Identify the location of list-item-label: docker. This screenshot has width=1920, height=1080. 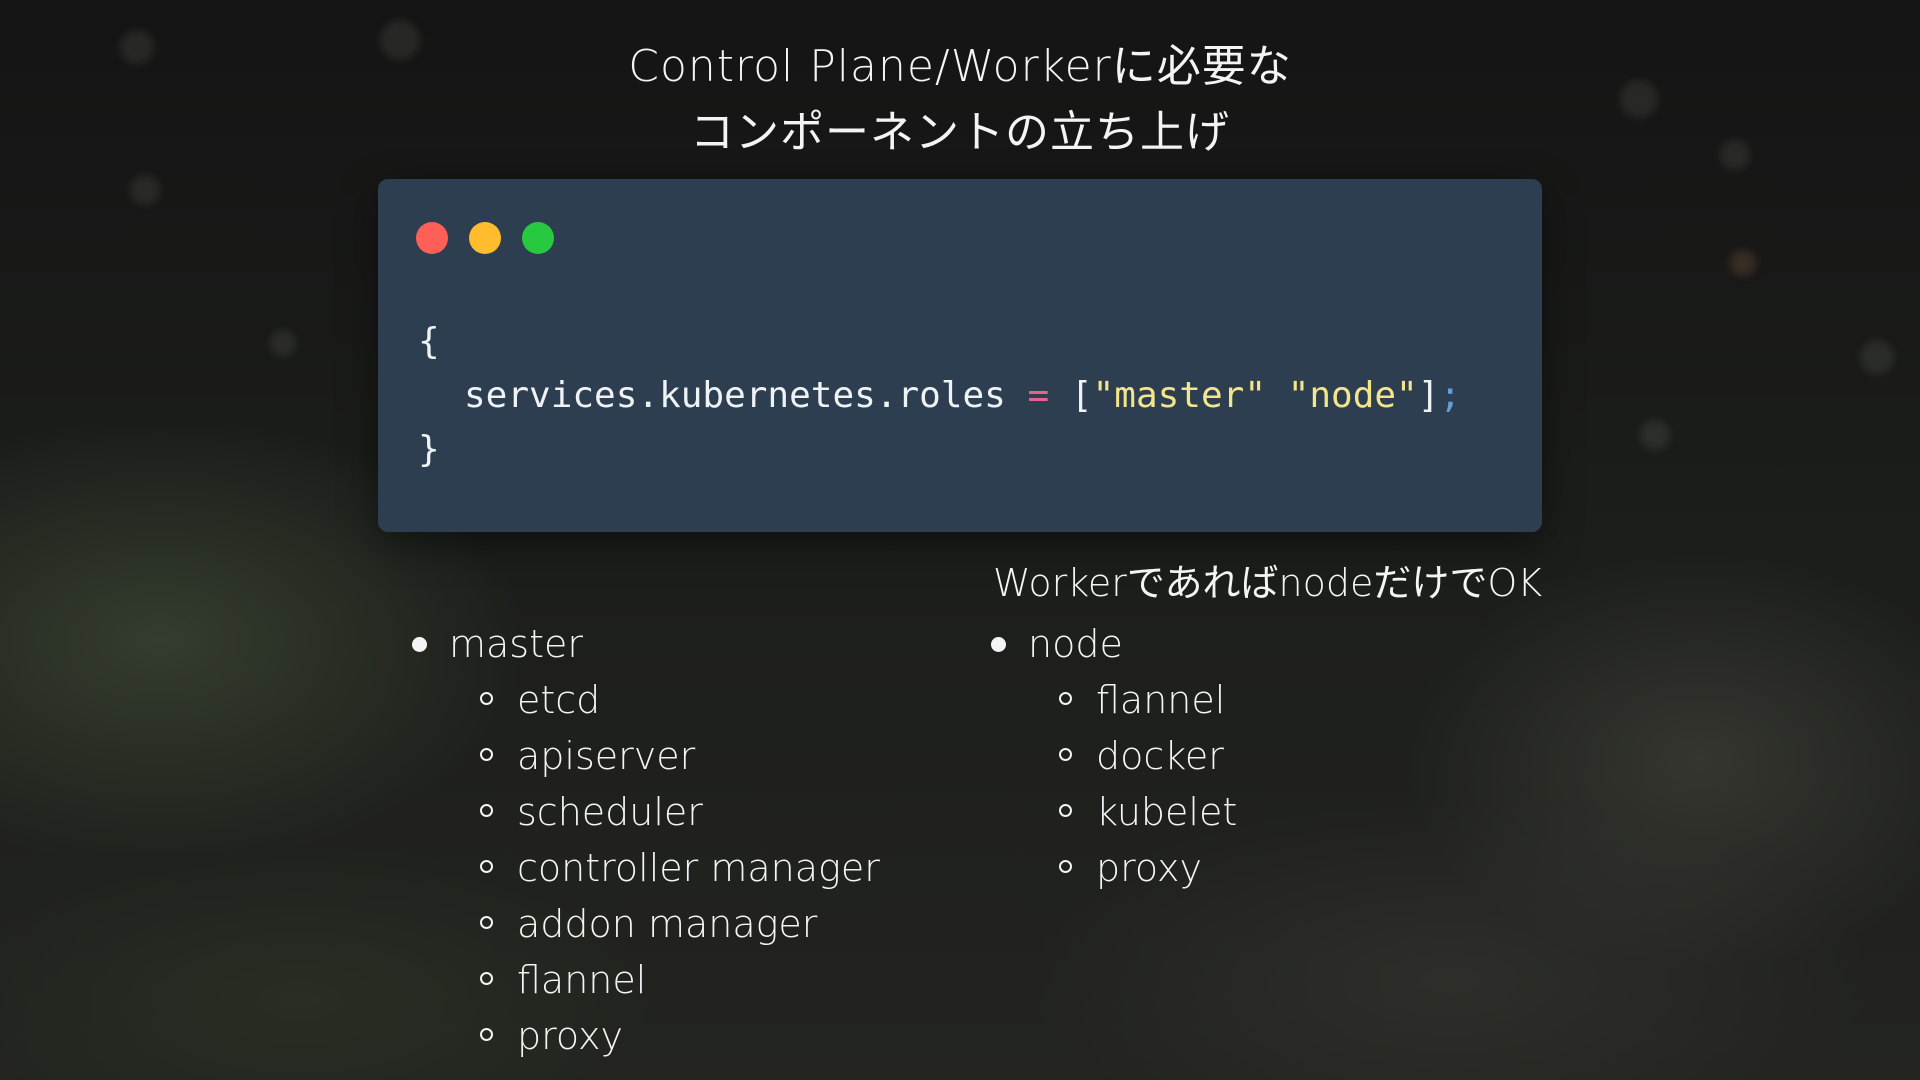
(1160, 756).